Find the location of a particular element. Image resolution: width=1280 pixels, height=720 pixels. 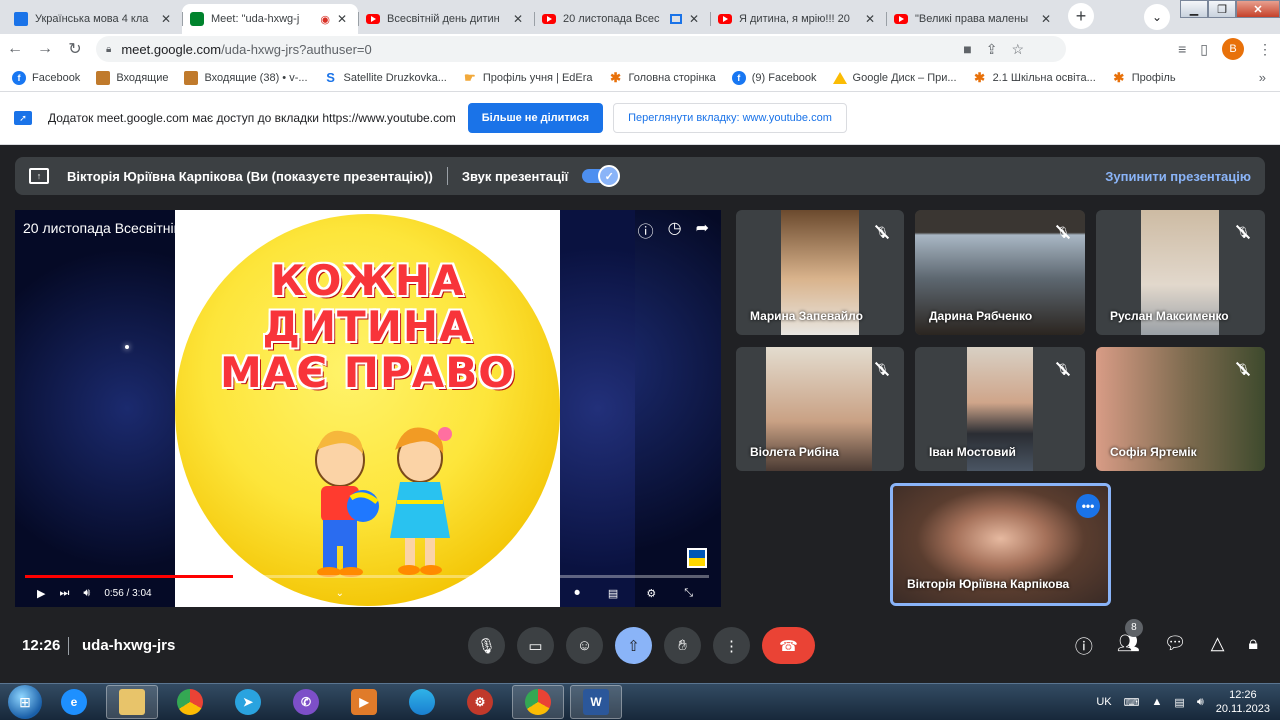

presentation-sound-toggle: ✓ is located at coordinates (601, 176).